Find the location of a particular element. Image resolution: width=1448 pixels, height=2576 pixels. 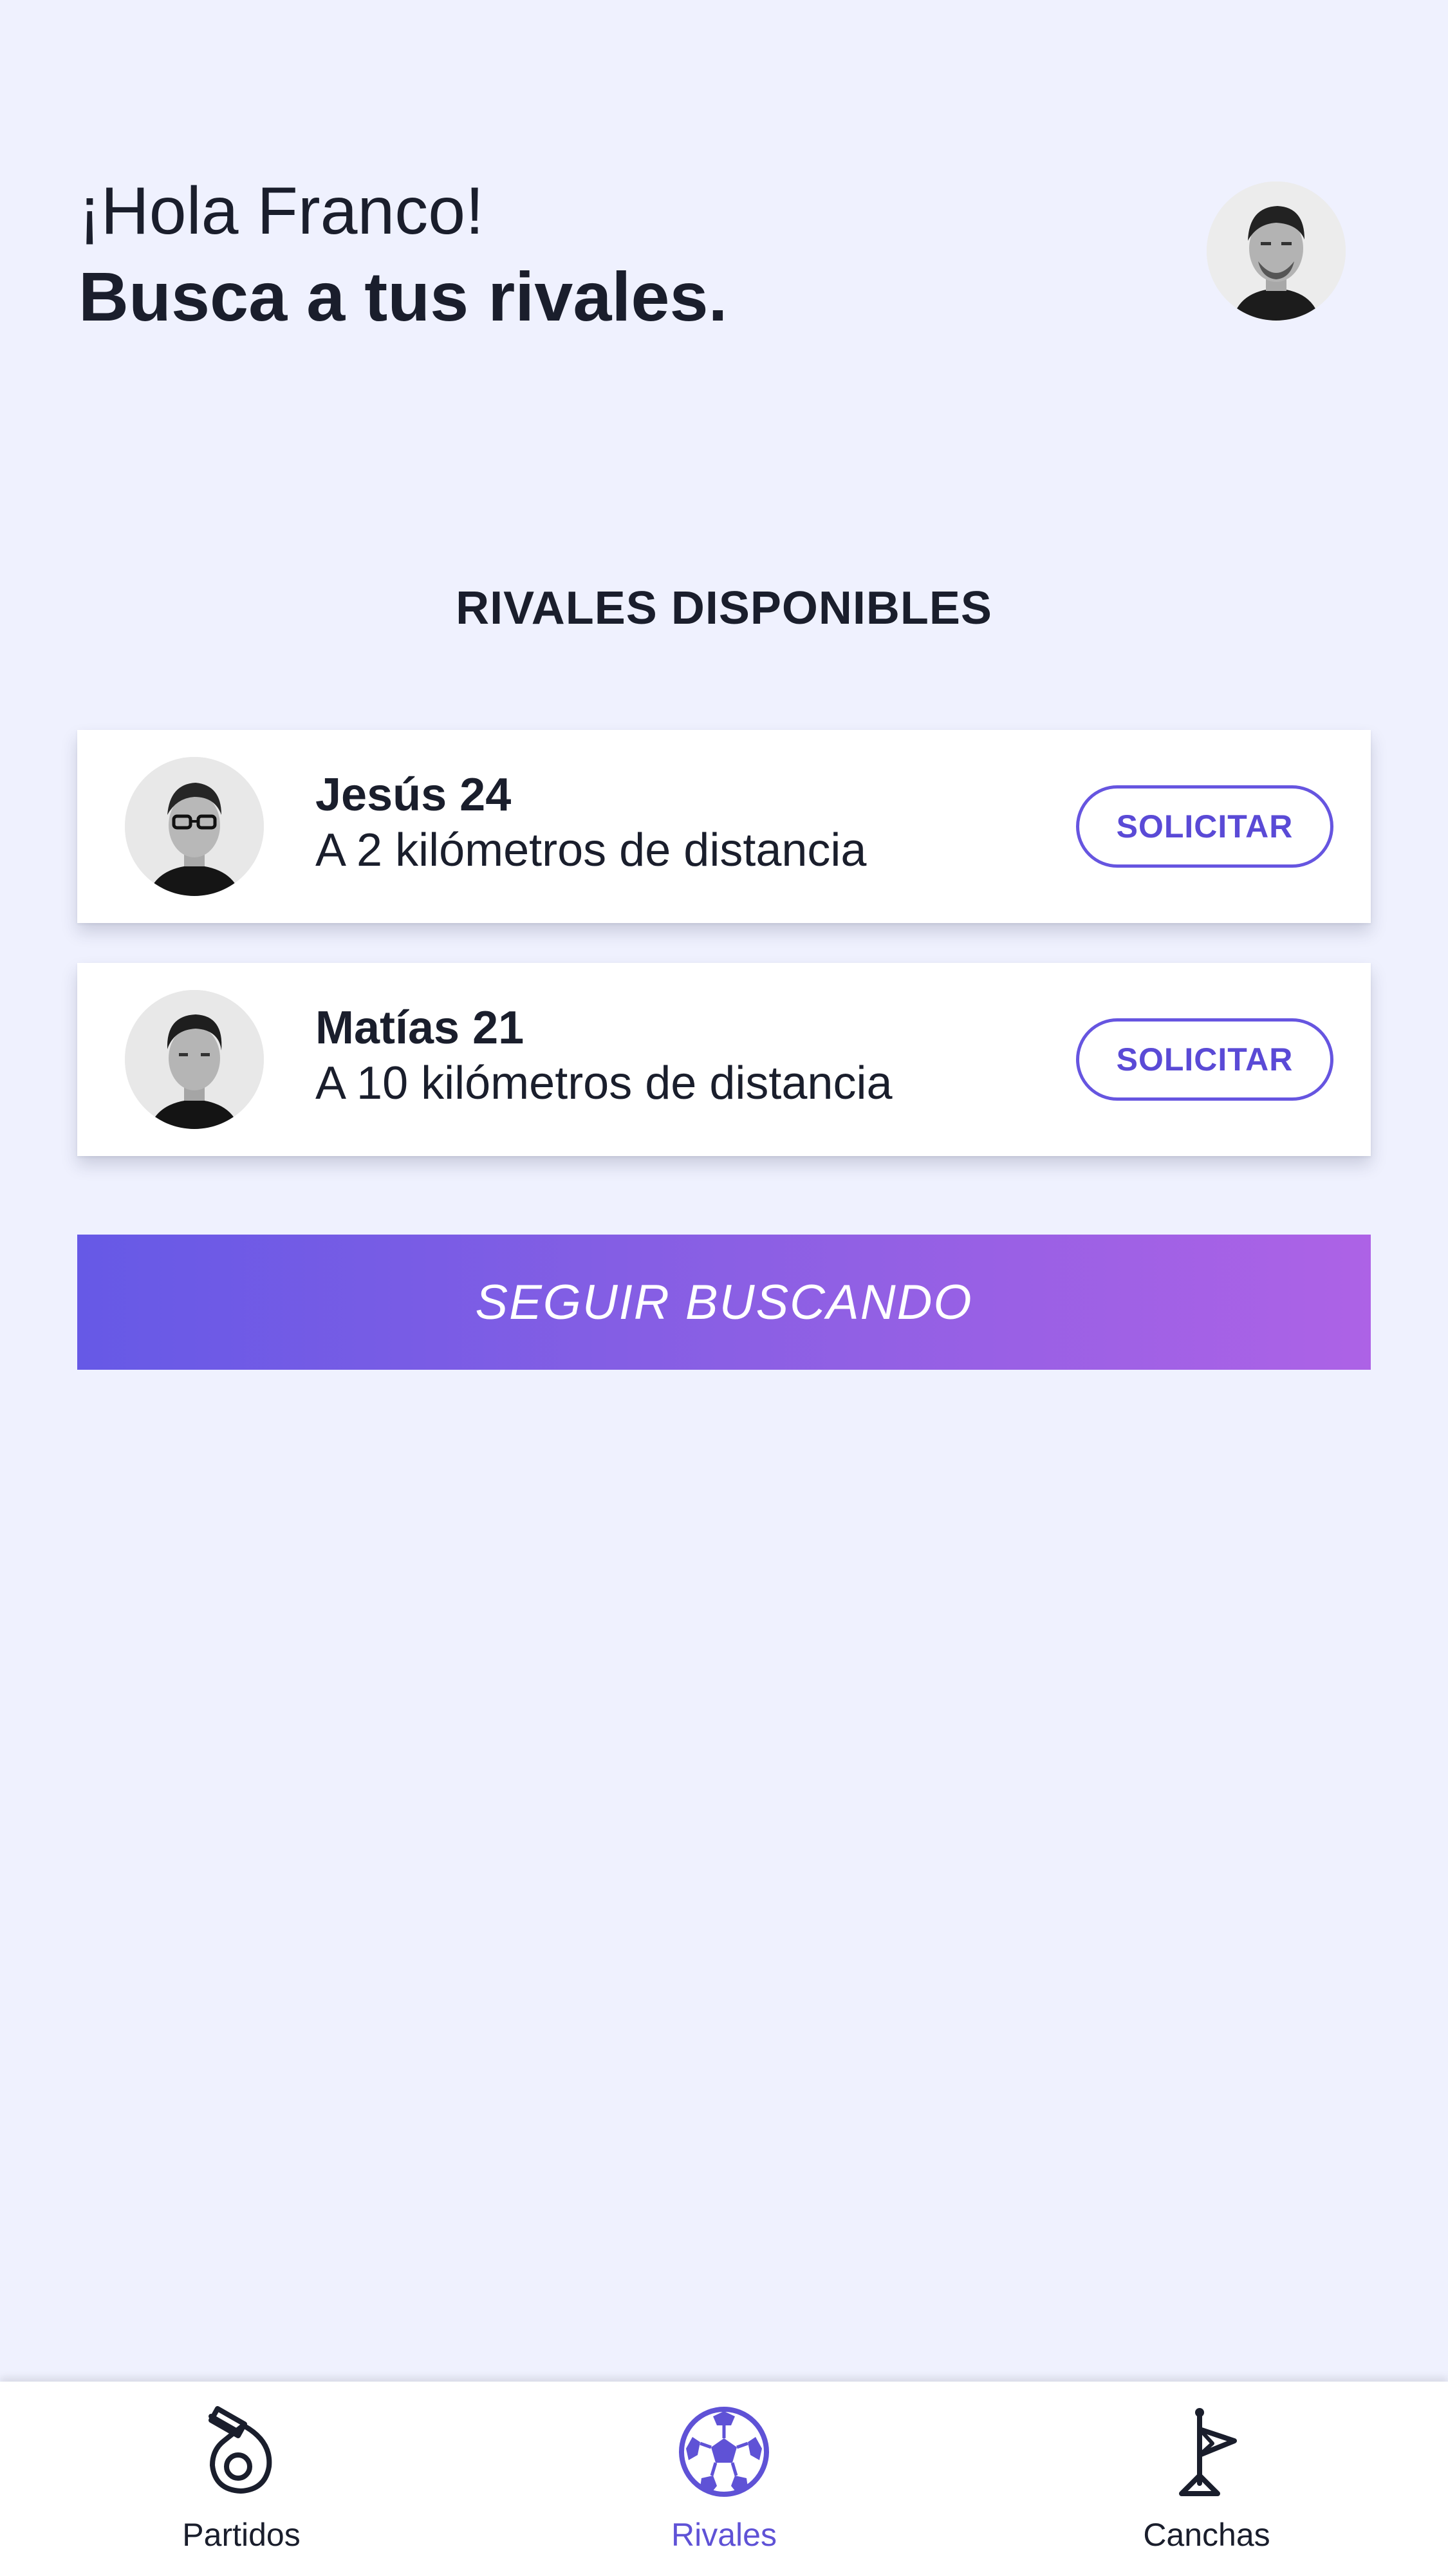

rival-distance: A 2 kilómetros de distancia is located at coordinates (591, 850).